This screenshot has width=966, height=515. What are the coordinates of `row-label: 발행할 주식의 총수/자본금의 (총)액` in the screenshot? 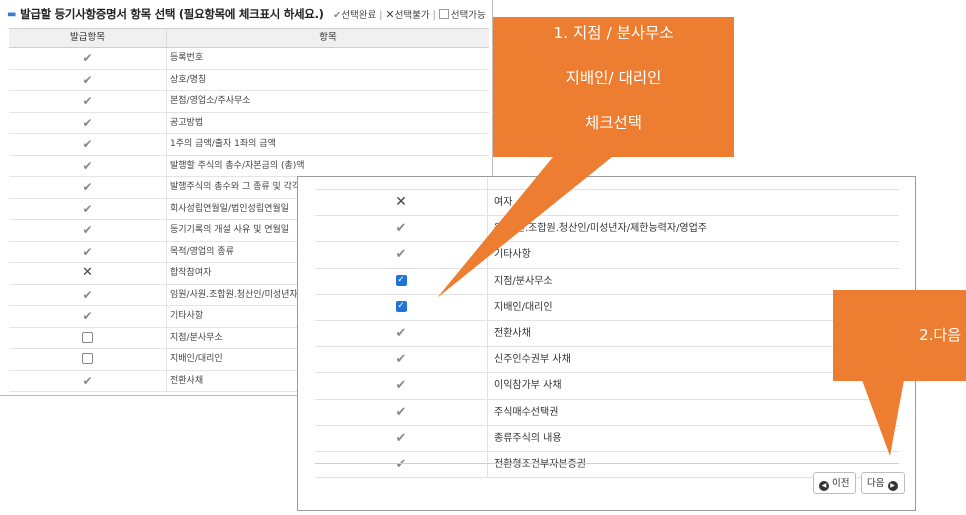 It's located at (237, 165).